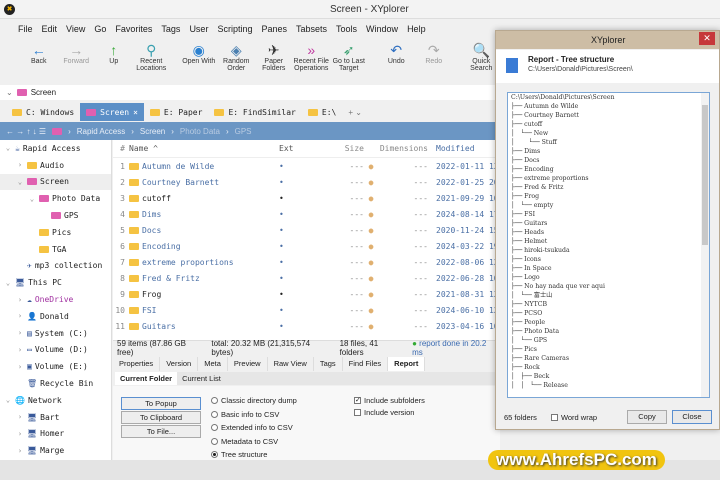 Image resolution: width=720 pixels, height=480 pixels. What do you see at coordinates (77, 51) in the screenshot?
I see `toolbar-forward-button: → Forward` at bounding box center [77, 51].